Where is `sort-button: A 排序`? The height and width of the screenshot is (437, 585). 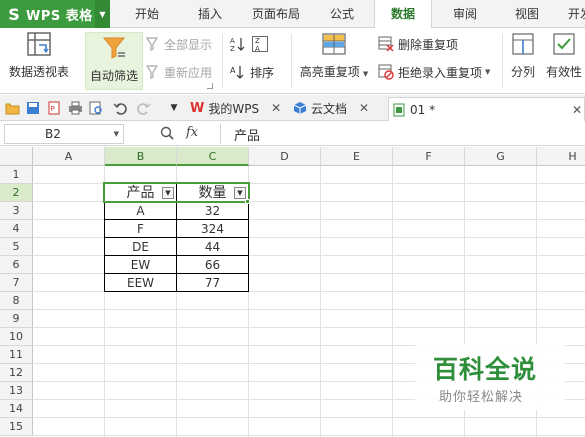 sort-button: A 排序 is located at coordinates (252, 72).